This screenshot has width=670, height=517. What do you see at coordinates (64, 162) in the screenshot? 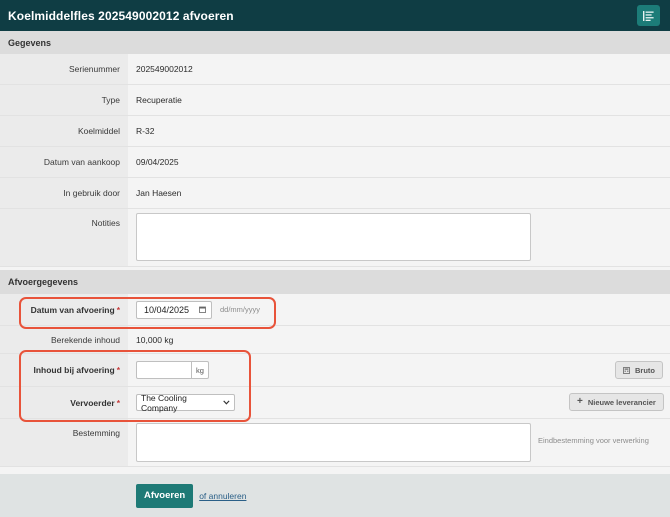
I see `detail-label: Datum van aankoop` at bounding box center [64, 162].